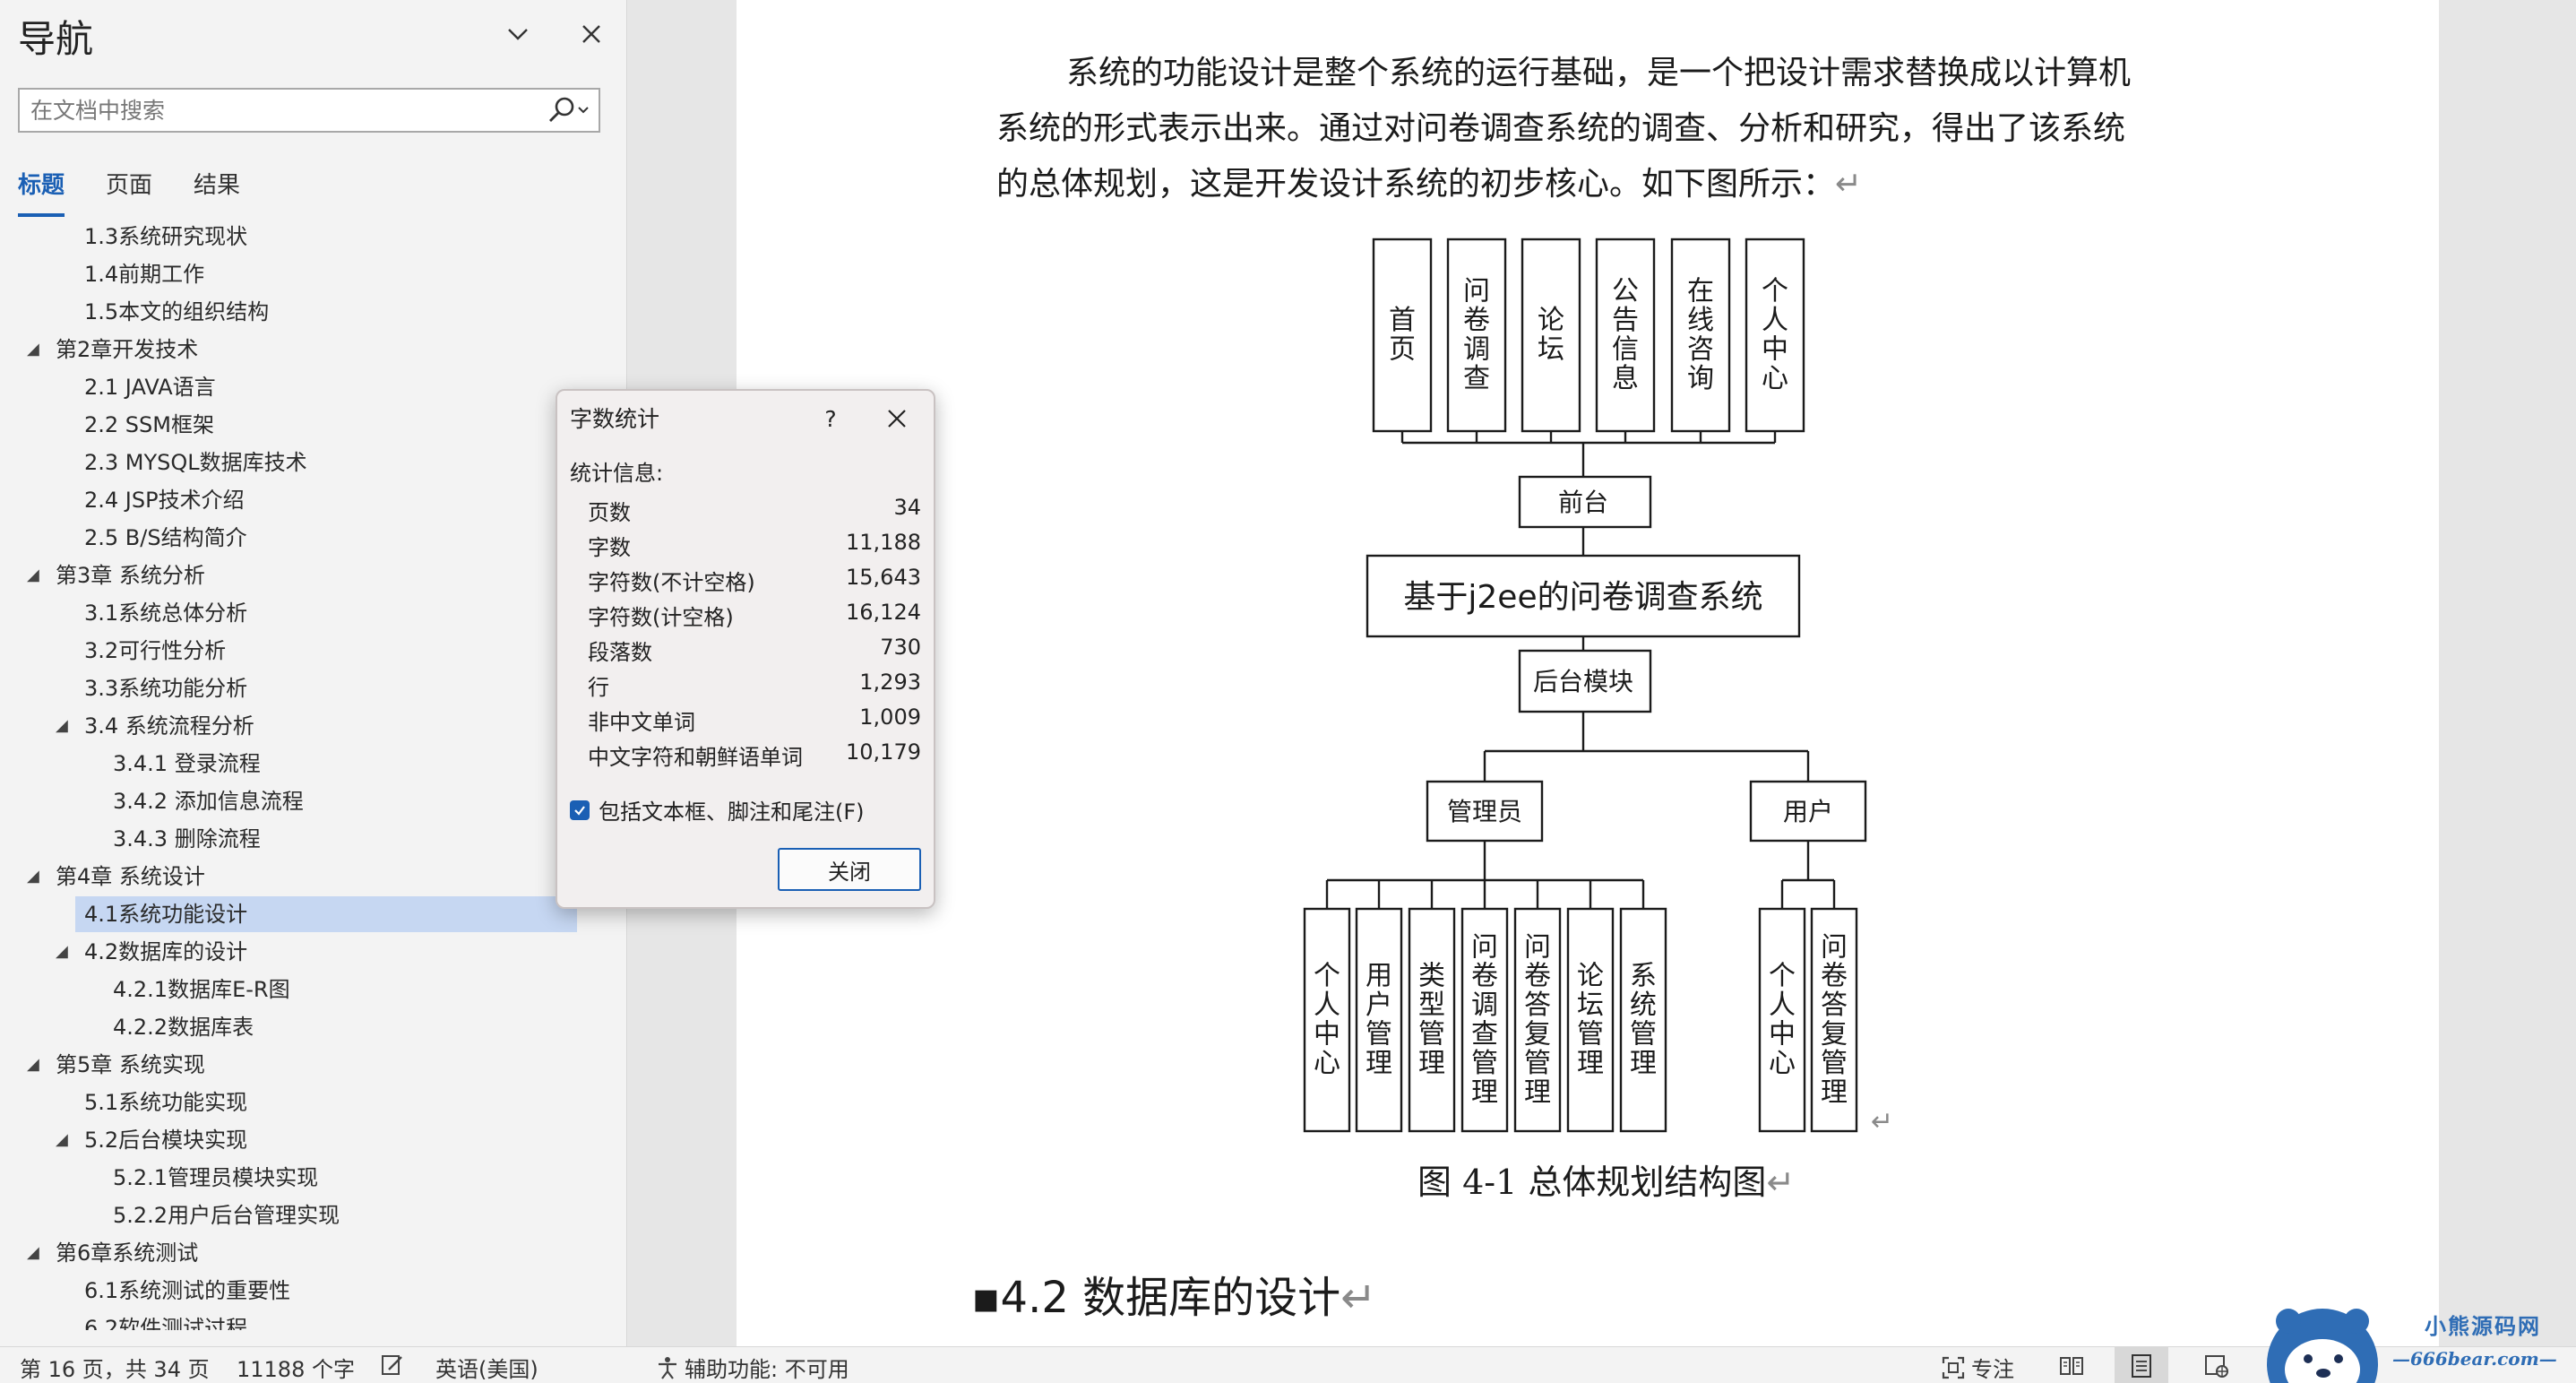  Describe the element at coordinates (288, 1320) in the screenshot. I see `nav-heading-item: 6.2软件测试过程` at that location.